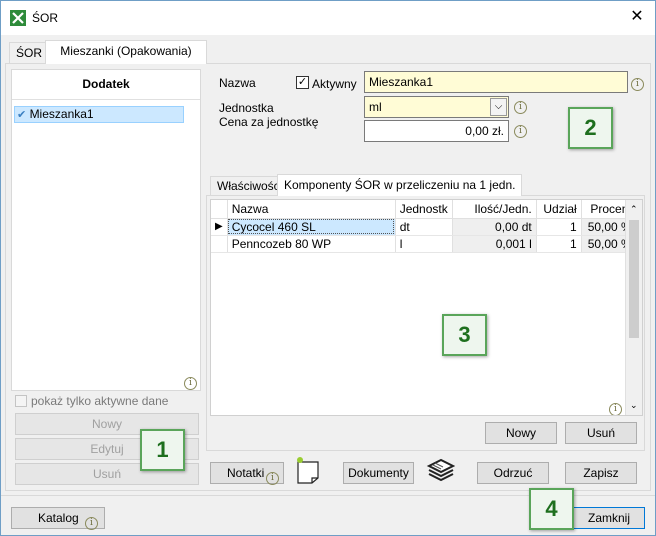 Image resolution: width=656 pixels, height=536 pixels. I want to click on row-indicator-cell, so click(219, 244).